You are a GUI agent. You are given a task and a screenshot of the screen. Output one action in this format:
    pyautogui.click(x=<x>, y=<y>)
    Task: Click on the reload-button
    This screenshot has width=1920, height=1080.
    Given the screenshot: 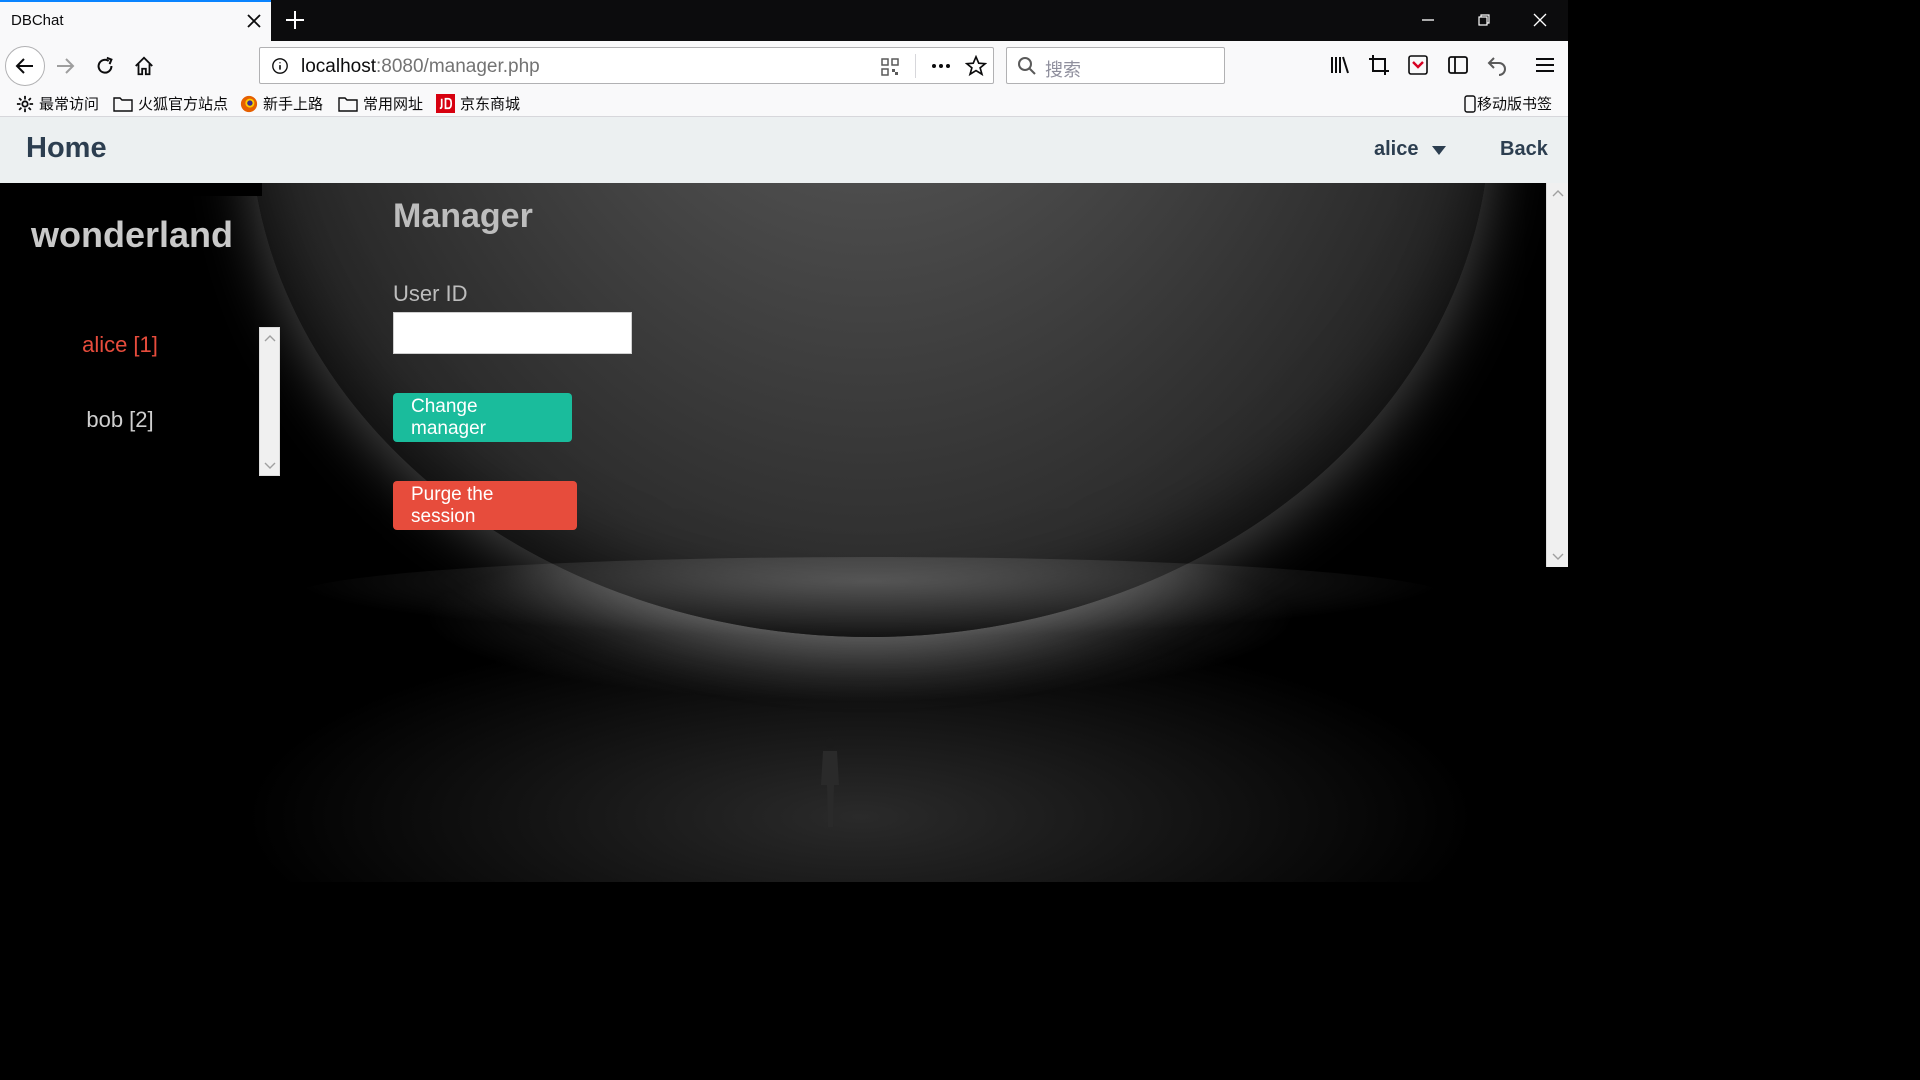 What is the action you would take?
    pyautogui.click(x=105, y=66)
    